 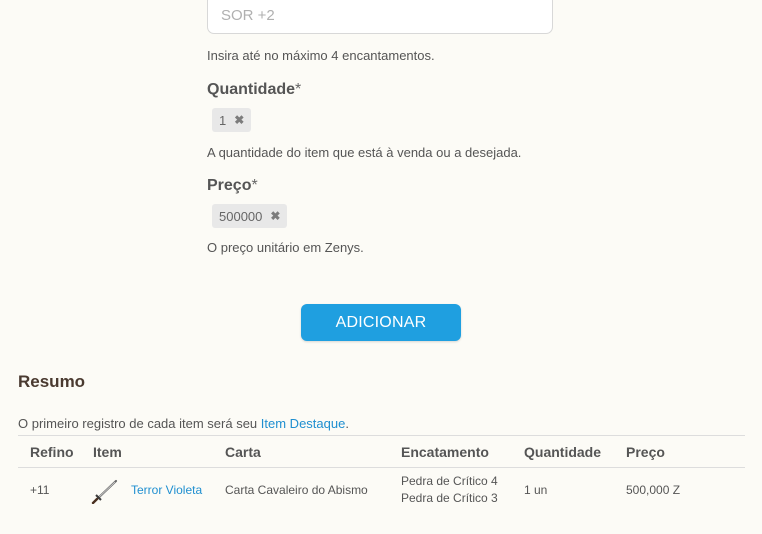 I want to click on quantity-label: Quantidade*, so click(x=254, y=89).